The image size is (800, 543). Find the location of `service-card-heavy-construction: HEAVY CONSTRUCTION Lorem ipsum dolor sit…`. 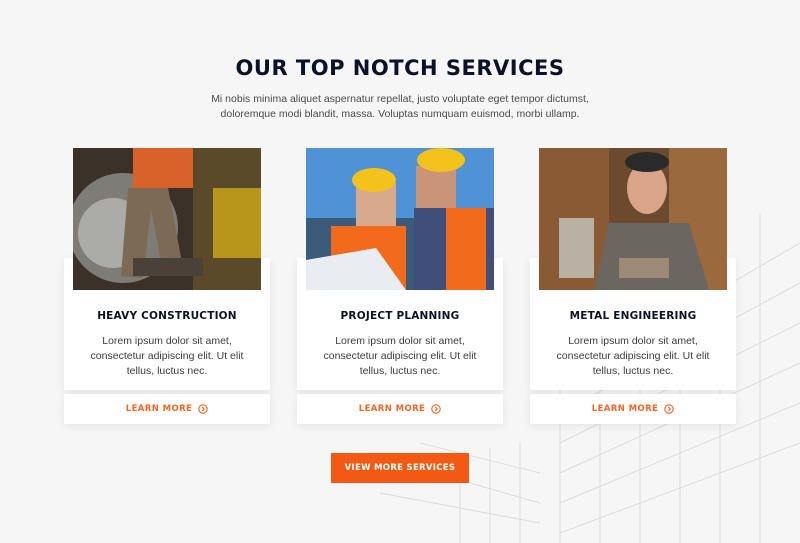

service-card-heavy-construction: HEAVY CONSTRUCTION Lorem ipsum dolor sit… is located at coordinates (167, 286).